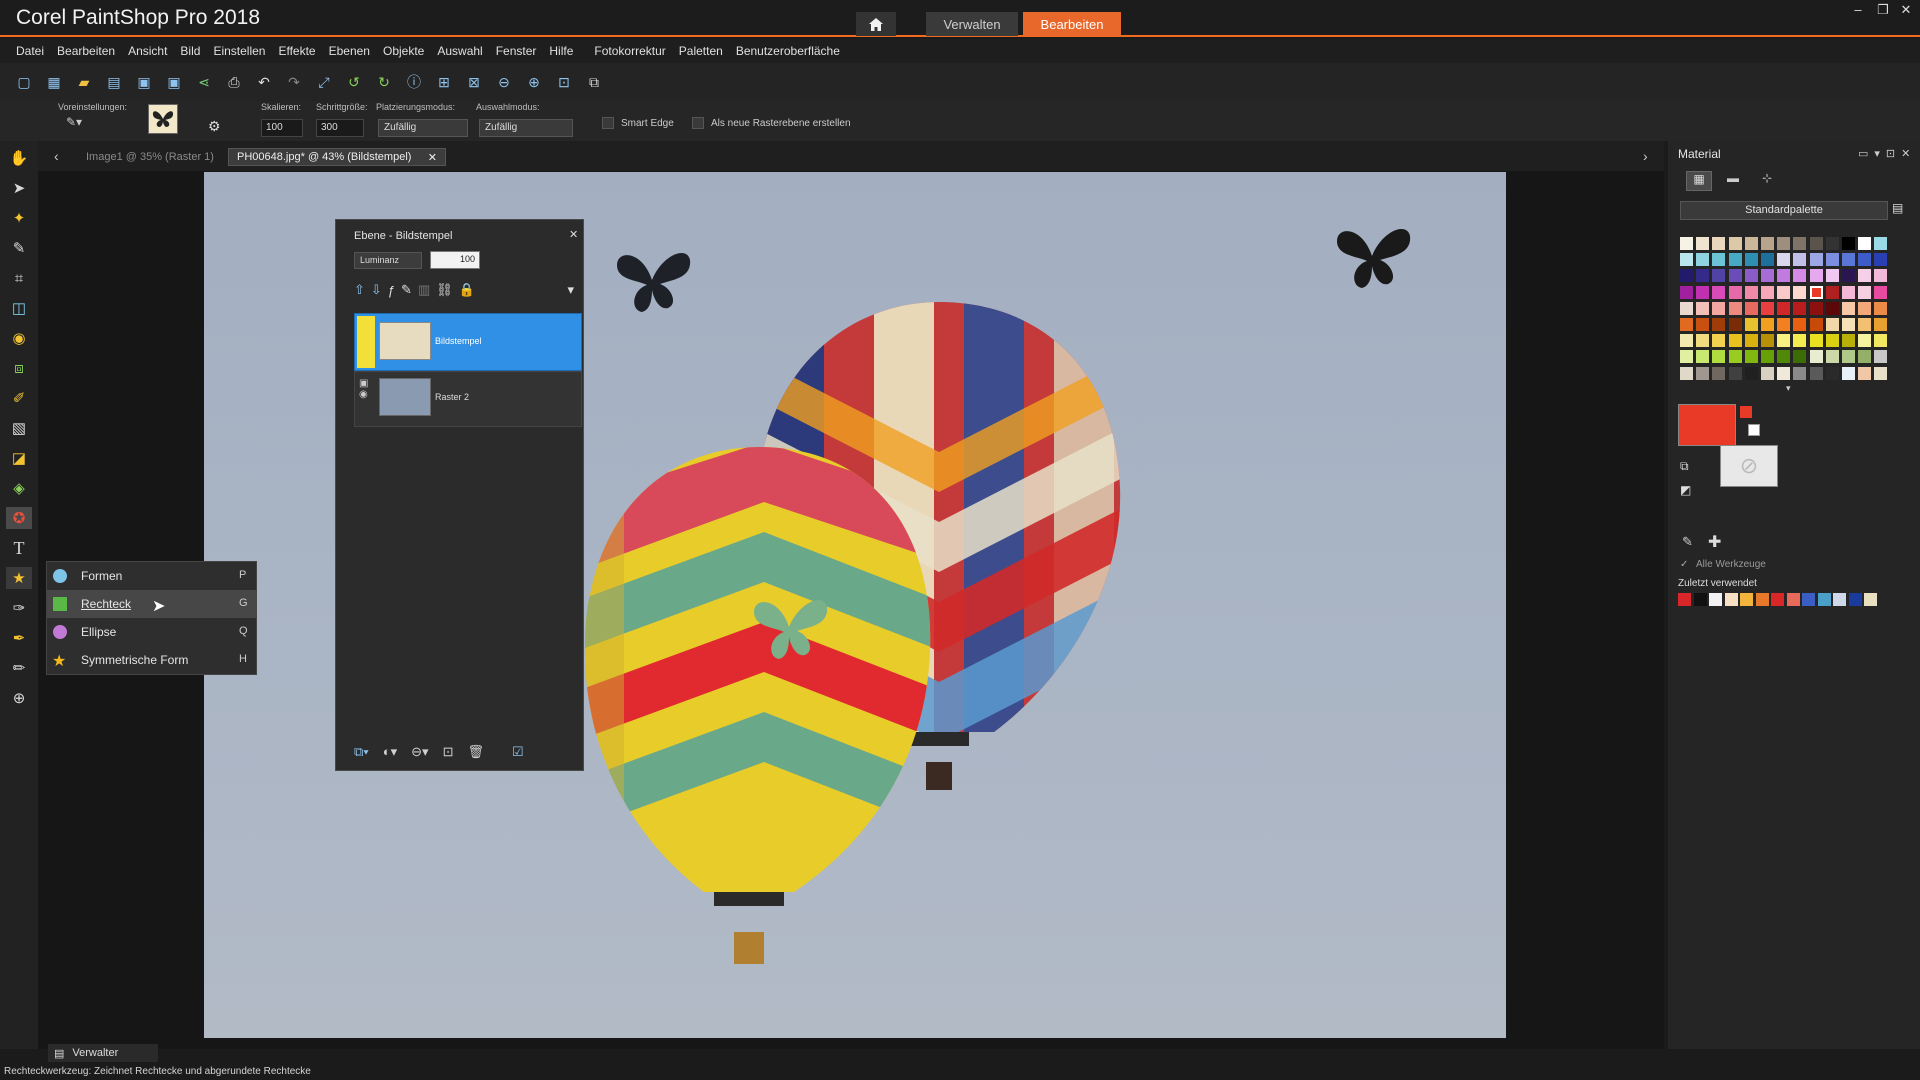  What do you see at coordinates (19, 188) in the screenshot?
I see `pick-tool-icon: ➤` at bounding box center [19, 188].